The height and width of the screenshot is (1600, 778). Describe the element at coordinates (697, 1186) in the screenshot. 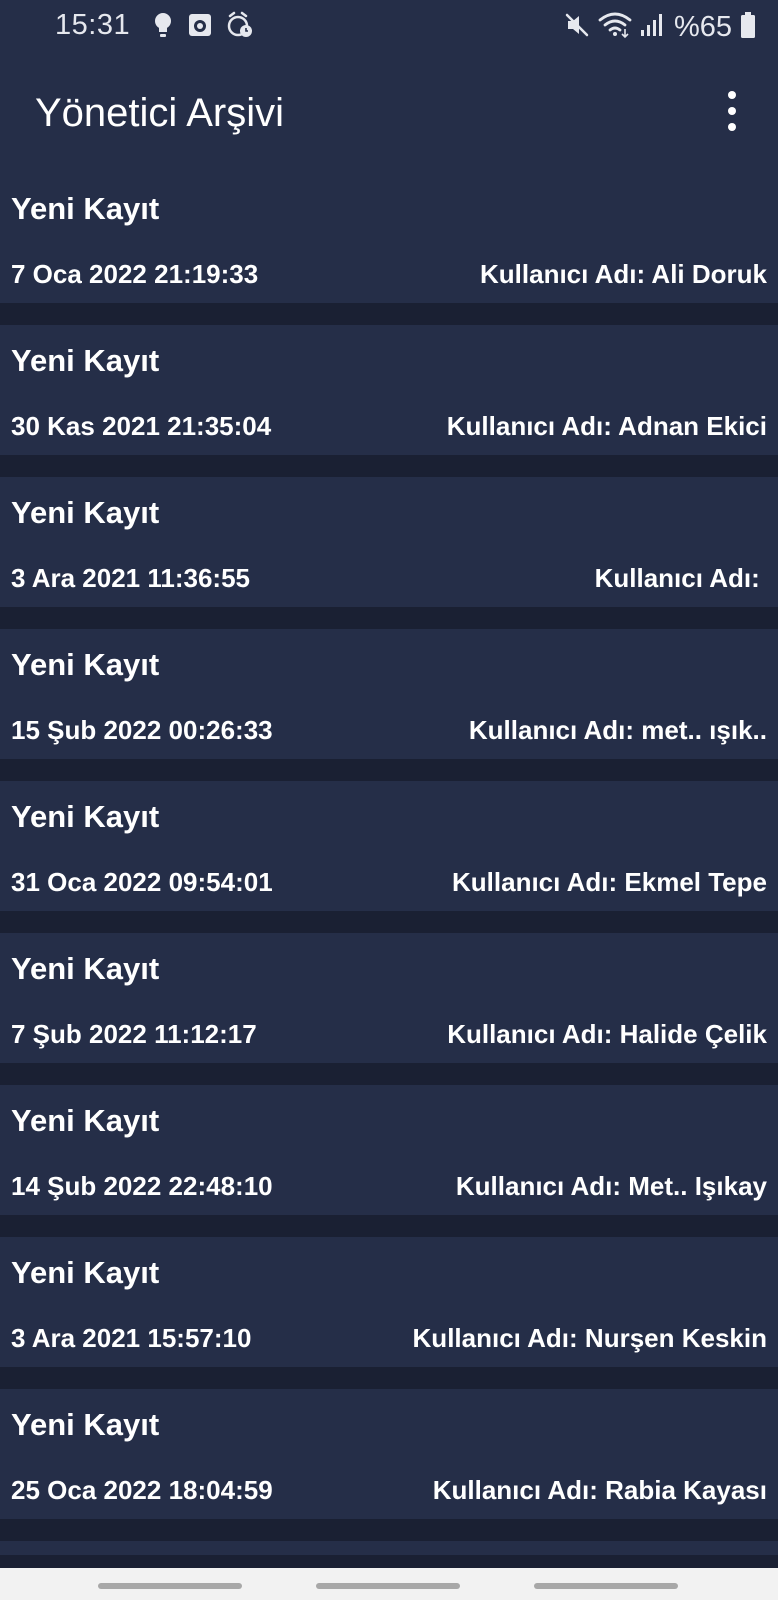

I see `record-user-name: Met.. Işıkay` at that location.